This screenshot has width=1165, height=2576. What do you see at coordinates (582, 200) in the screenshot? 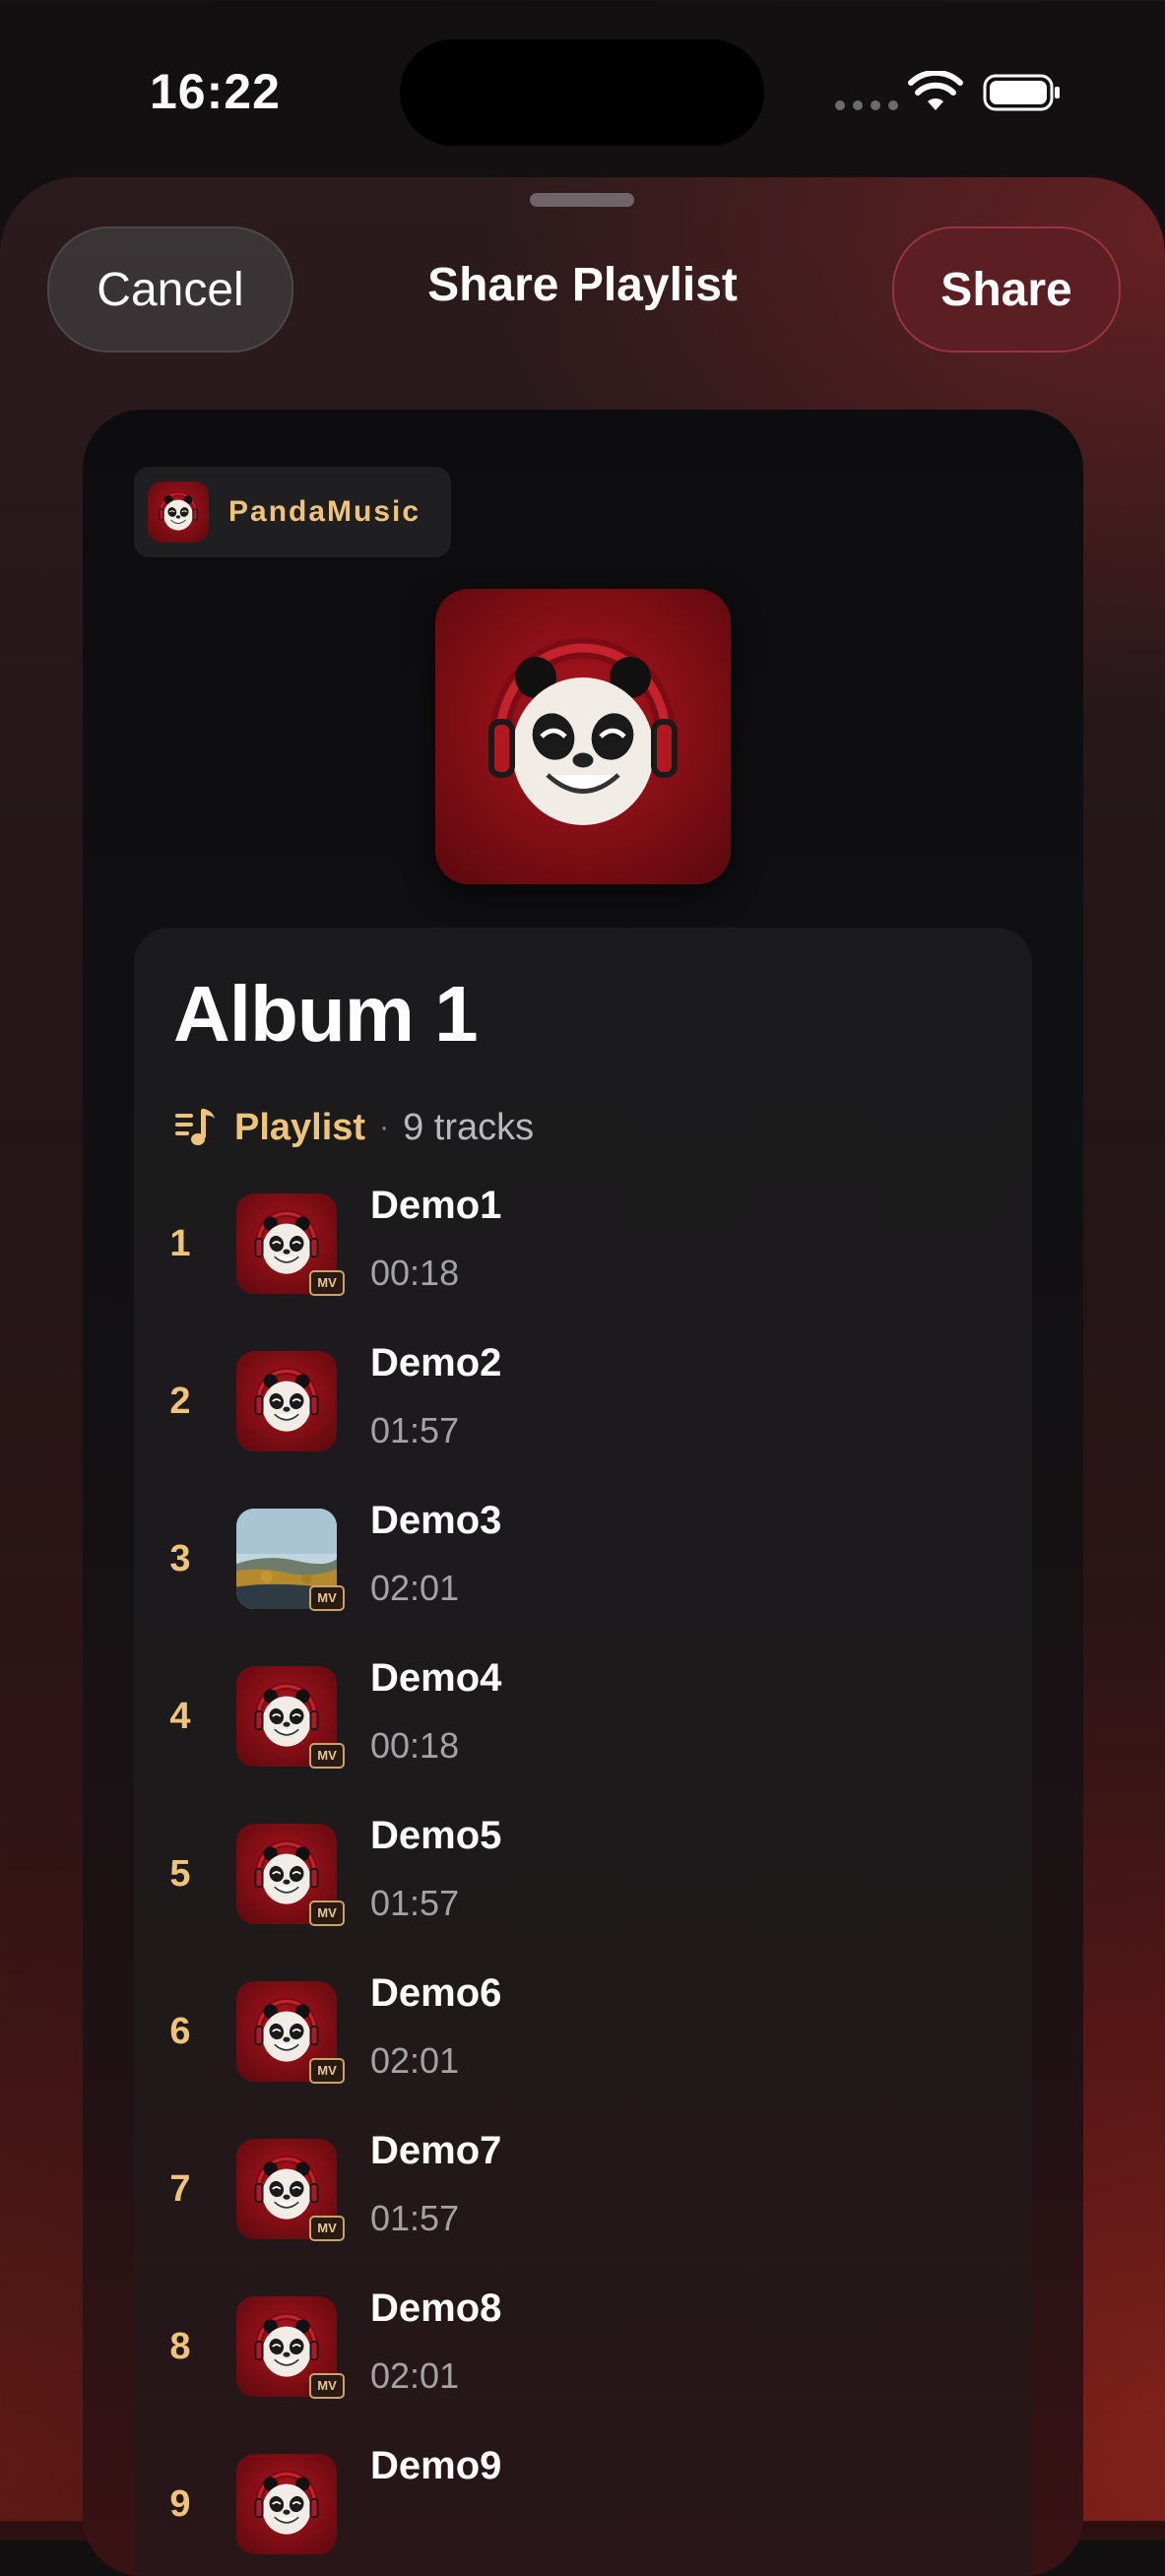
I see `sheet-grabber` at bounding box center [582, 200].